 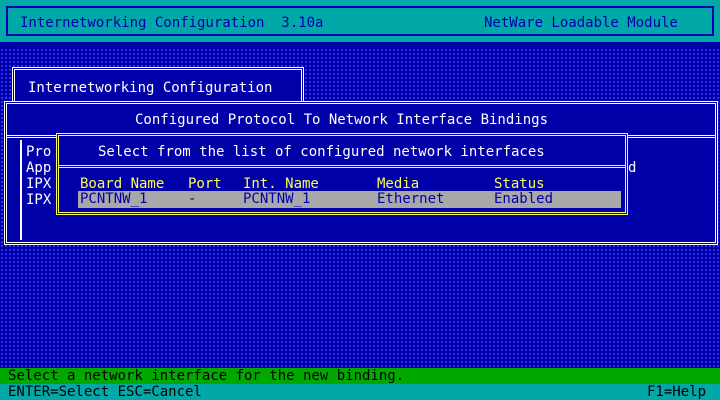 I want to click on column-header-board-name: Board Name, so click(x=122, y=184).